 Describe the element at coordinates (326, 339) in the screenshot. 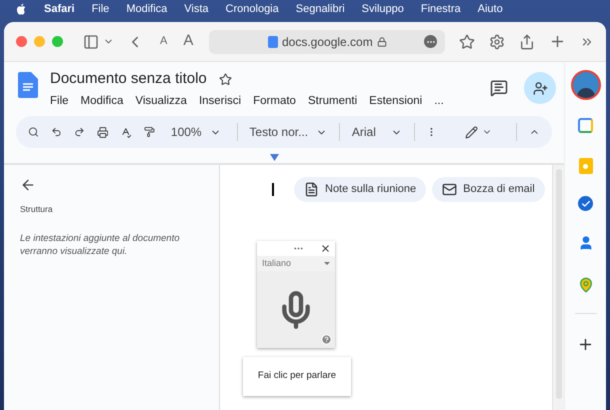

I see `help-icon` at that location.